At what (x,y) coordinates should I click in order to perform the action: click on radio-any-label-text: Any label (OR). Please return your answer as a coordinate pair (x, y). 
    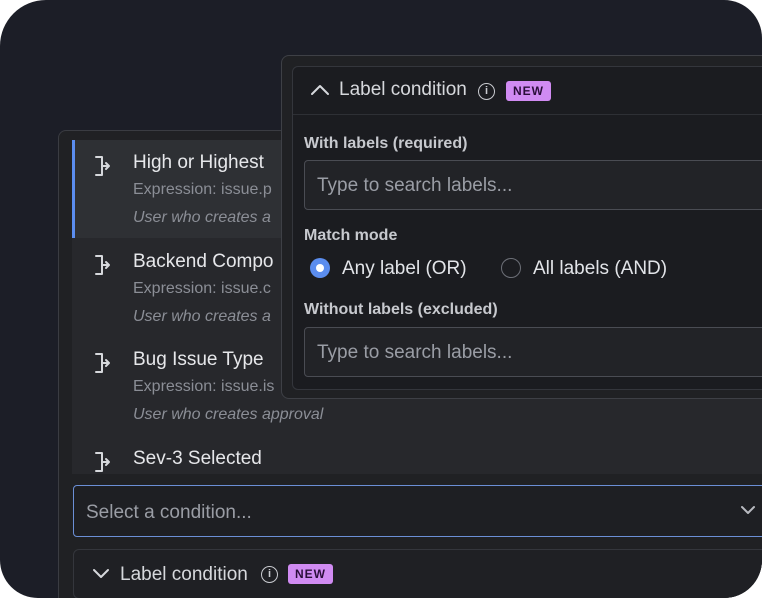
    Looking at the image, I should click on (404, 269).